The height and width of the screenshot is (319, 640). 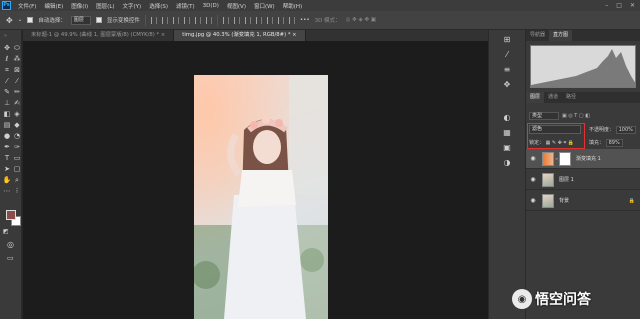 What do you see at coordinates (153, 20) in the screenshot?
I see `align-top-icon` at bounding box center [153, 20].